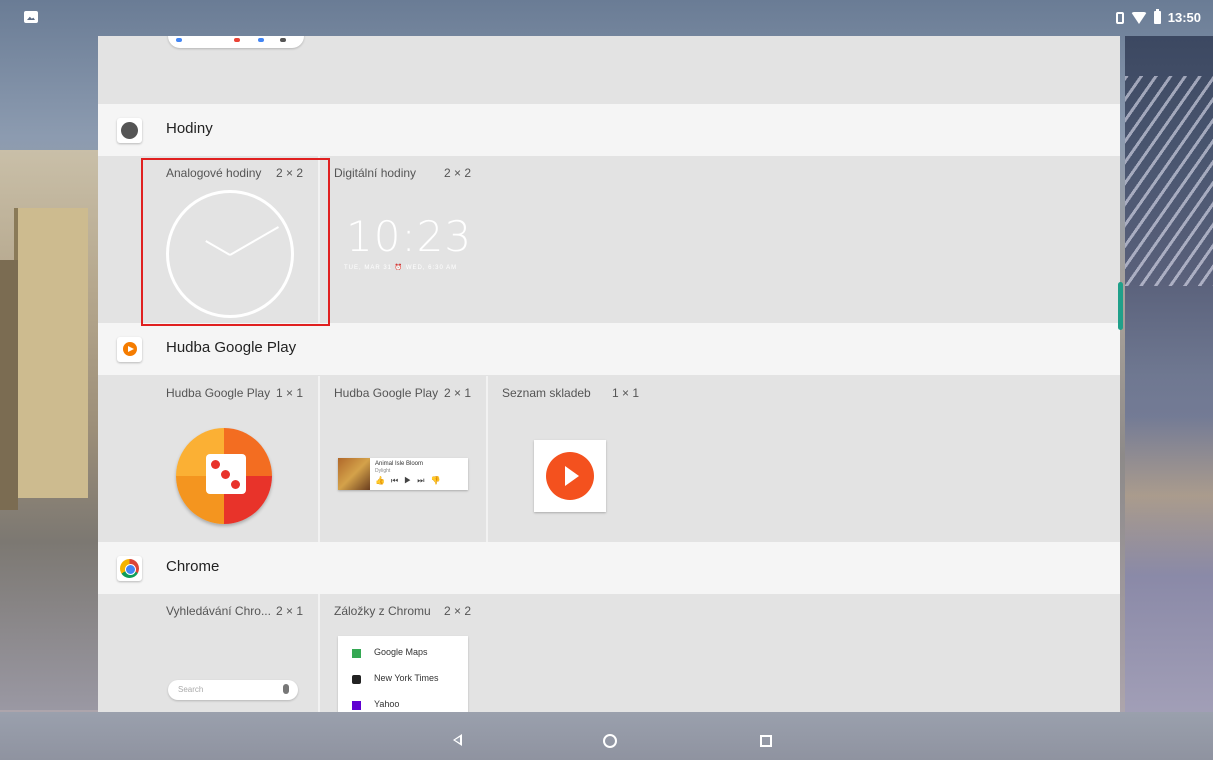  I want to click on google-search-widget-preview, so click(236, 42).